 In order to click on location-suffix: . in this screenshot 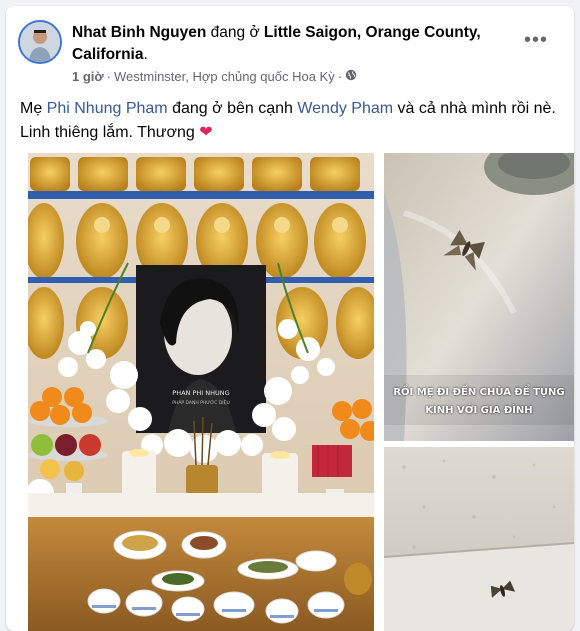, I will do `click(145, 54)`.